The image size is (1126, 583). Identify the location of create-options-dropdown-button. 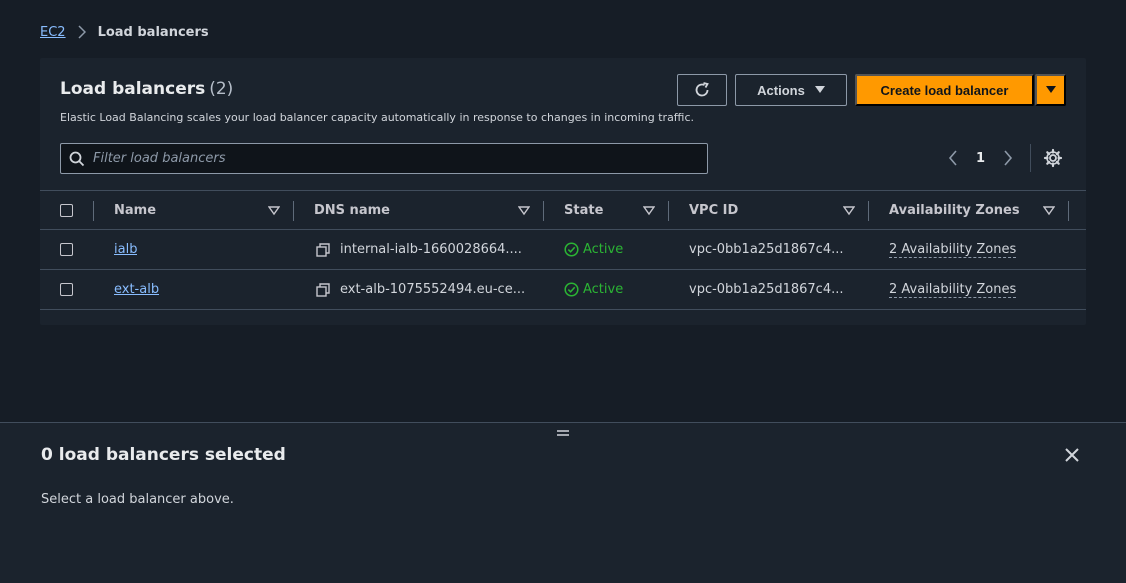
(1050, 90).